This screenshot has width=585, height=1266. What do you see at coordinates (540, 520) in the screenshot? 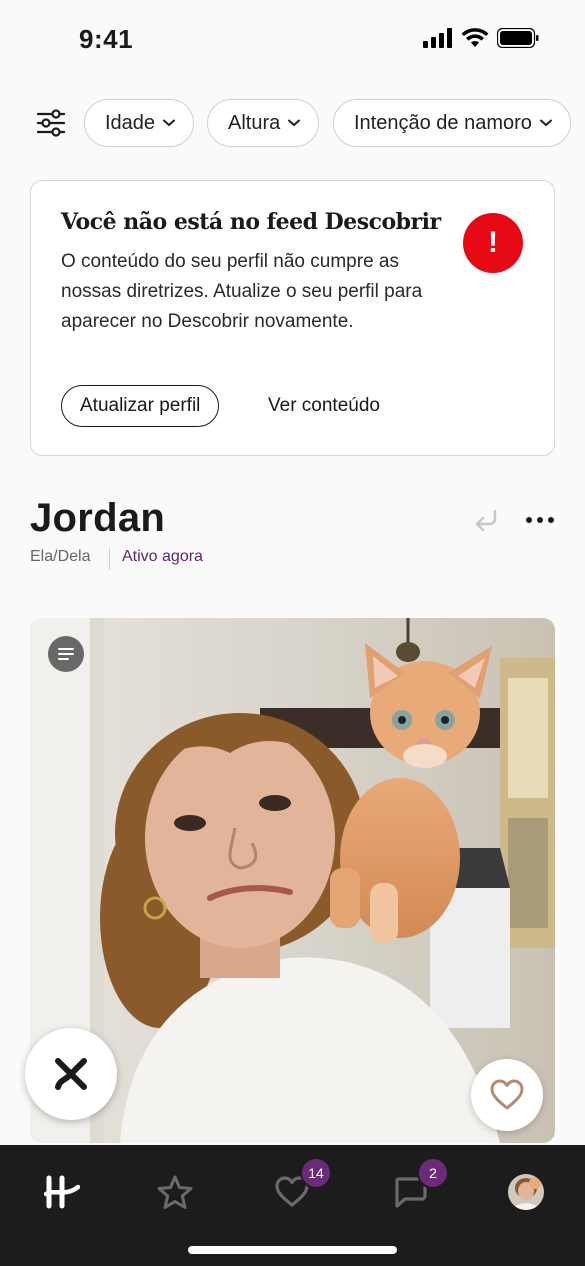
I see `more-options-icon` at bounding box center [540, 520].